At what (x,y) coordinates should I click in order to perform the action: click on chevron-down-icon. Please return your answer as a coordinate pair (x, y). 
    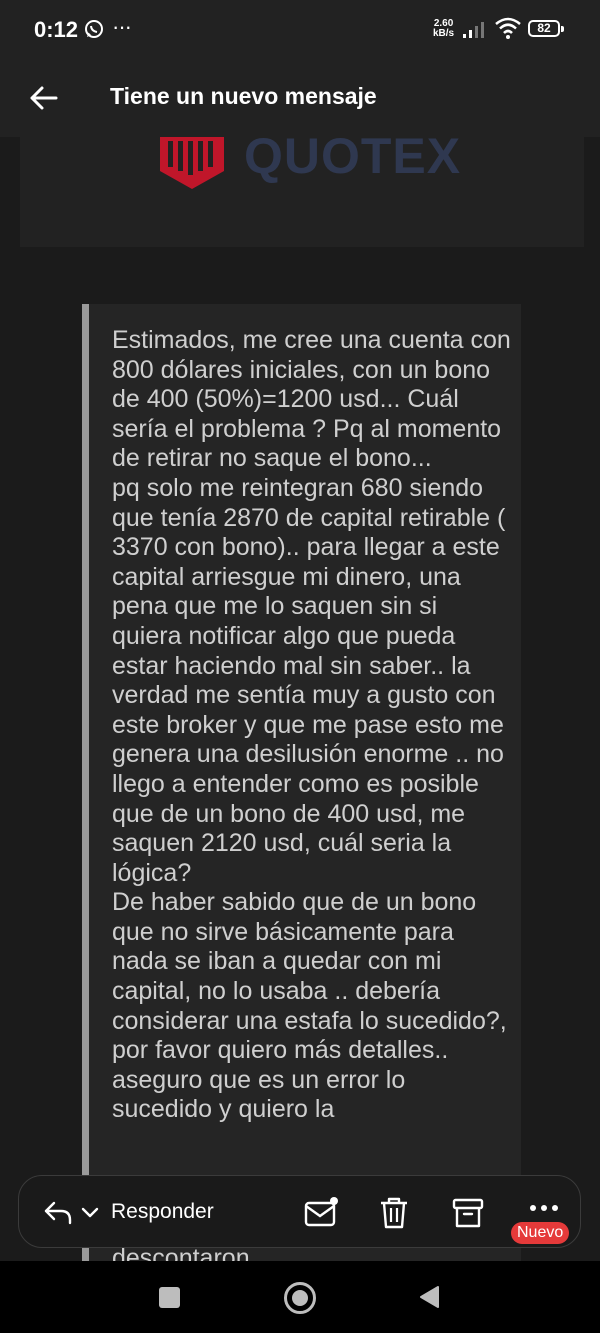
    Looking at the image, I should click on (90, 1213).